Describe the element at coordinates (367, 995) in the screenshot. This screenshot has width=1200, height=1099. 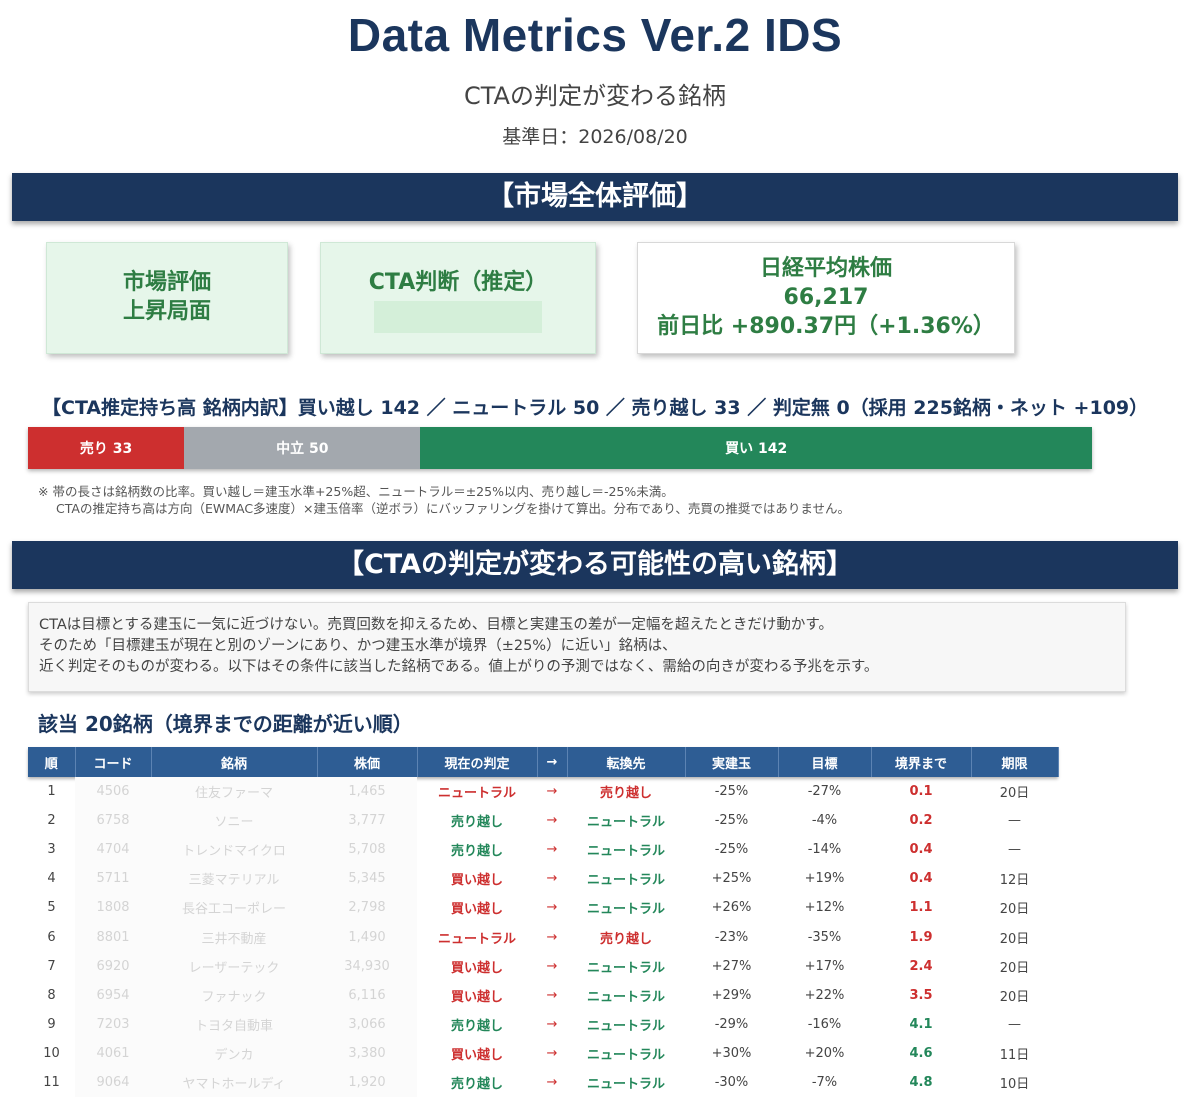
I see `price-cell: 6,116` at that location.